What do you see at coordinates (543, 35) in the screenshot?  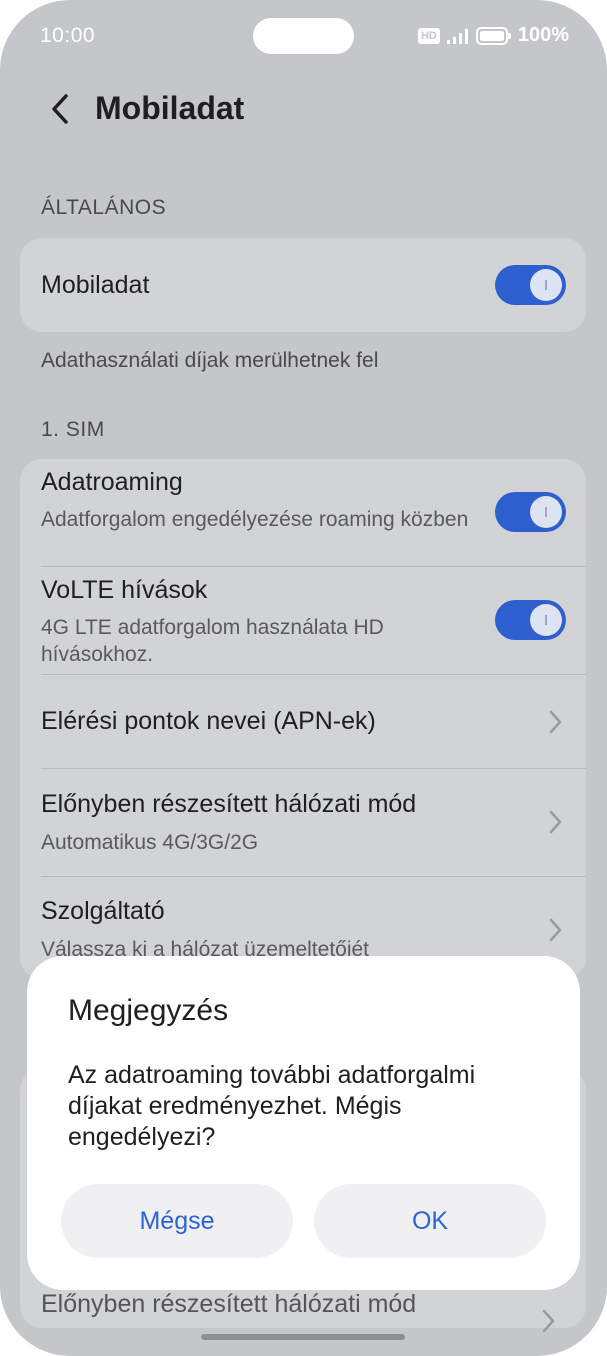 I see `battery-percent: 100%` at bounding box center [543, 35].